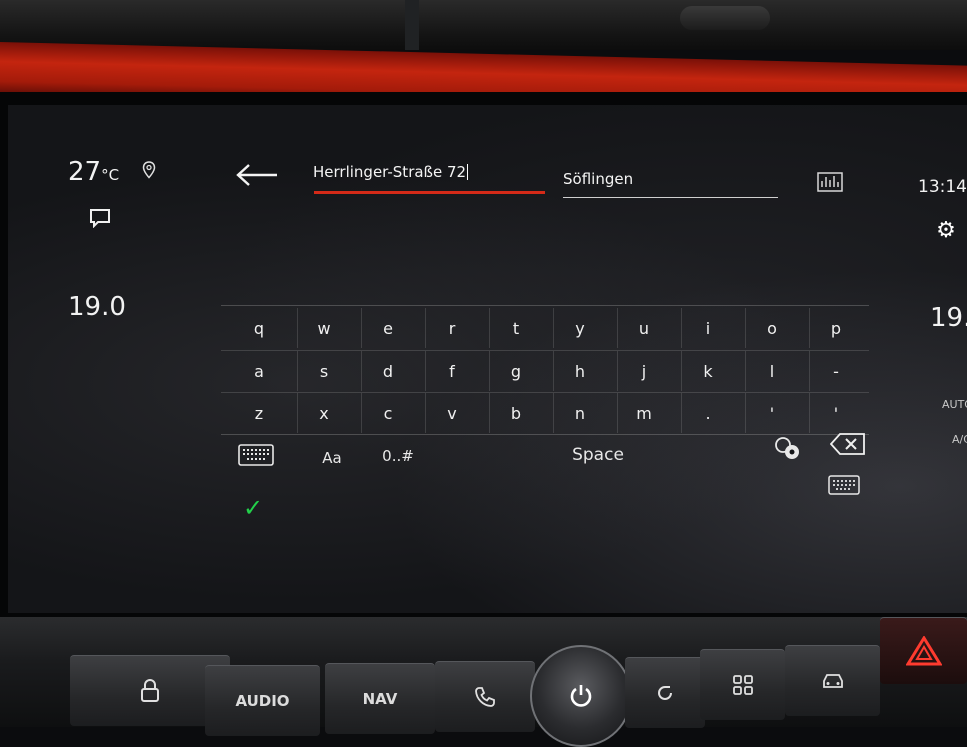 The height and width of the screenshot is (747, 967). I want to click on right-temp-setpoint: 19., so click(948, 318).